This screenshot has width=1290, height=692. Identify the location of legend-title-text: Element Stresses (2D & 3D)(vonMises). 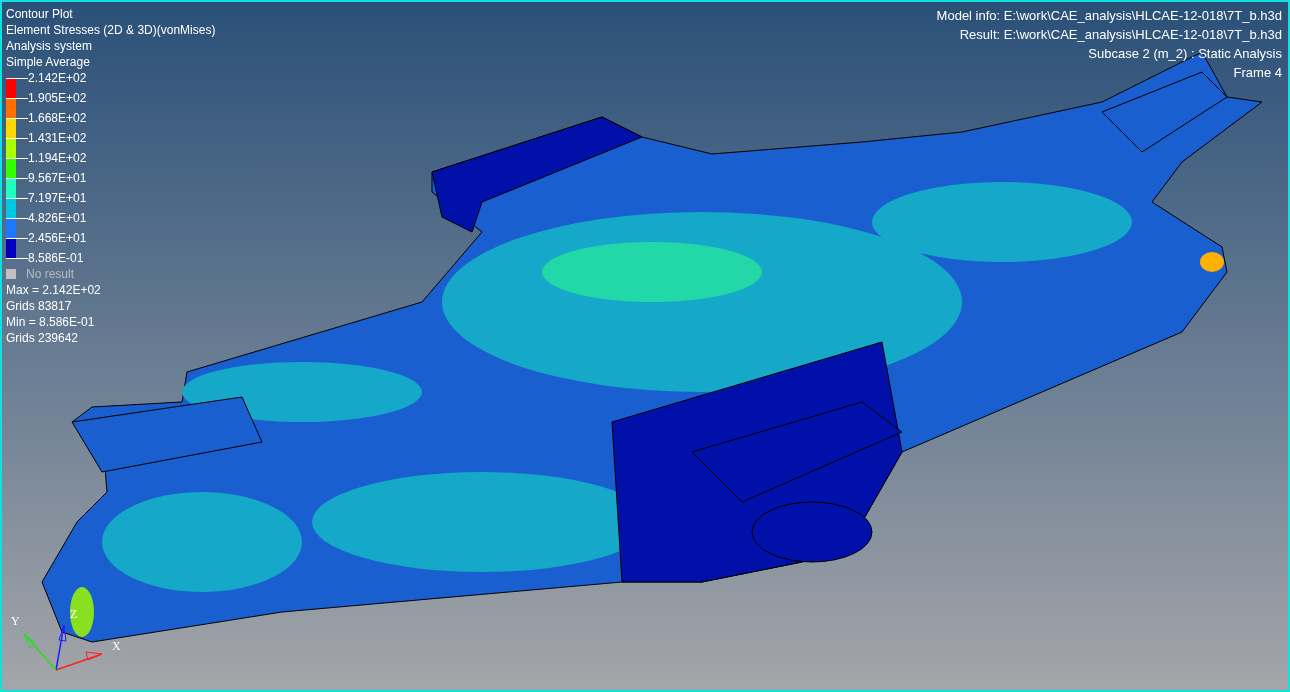
(111, 30).